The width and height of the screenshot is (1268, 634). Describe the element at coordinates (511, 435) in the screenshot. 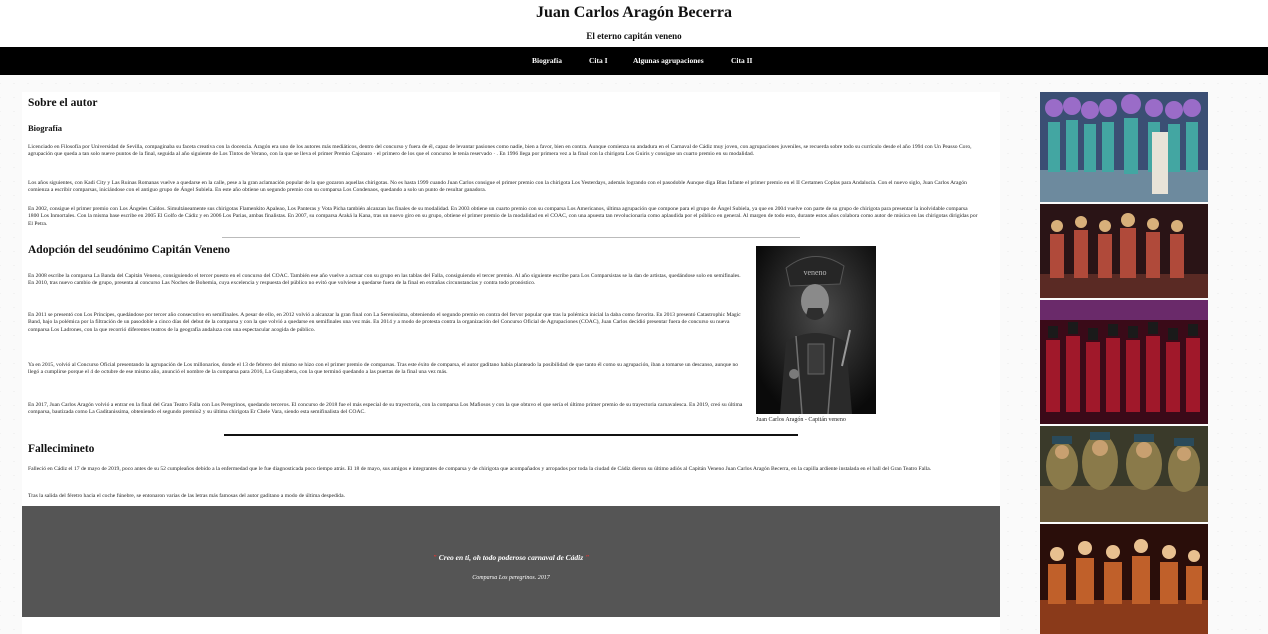

I see `section-divider-dark` at that location.